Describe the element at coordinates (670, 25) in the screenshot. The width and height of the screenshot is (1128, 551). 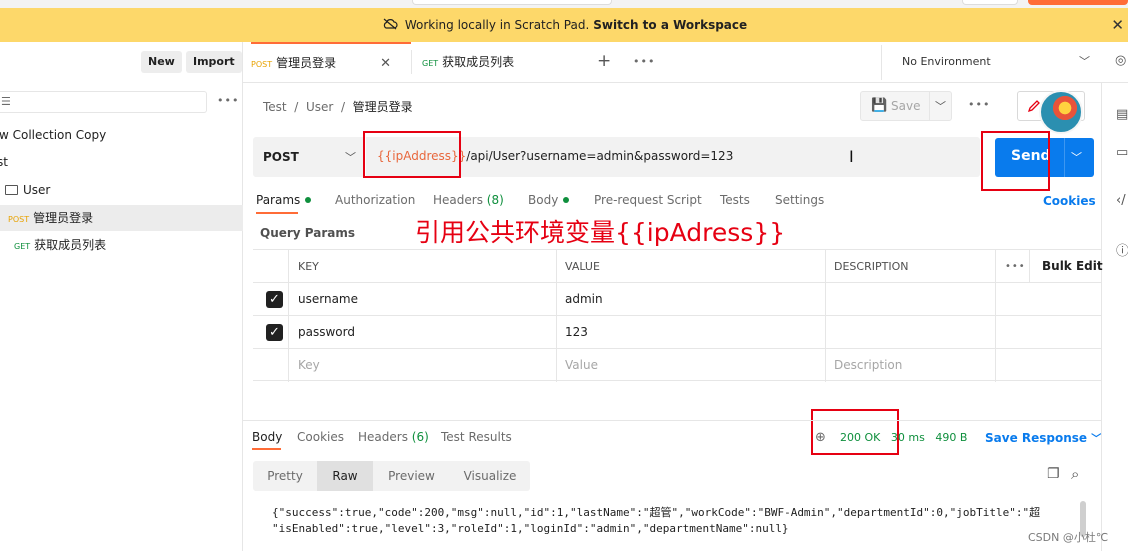
I see `switch-workspace-link: Switch to a Workspace` at that location.